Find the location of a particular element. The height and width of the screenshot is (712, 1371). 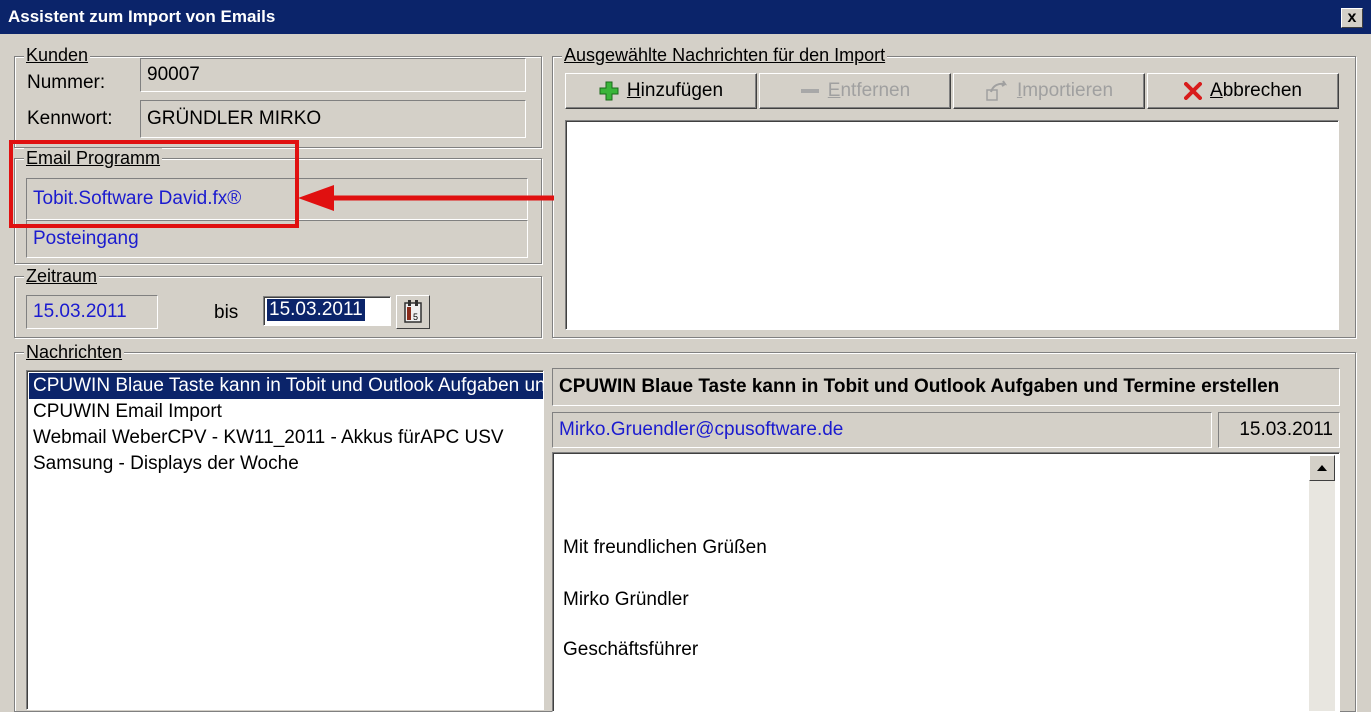

kennwort-label: Kennwort: is located at coordinates (70, 118).